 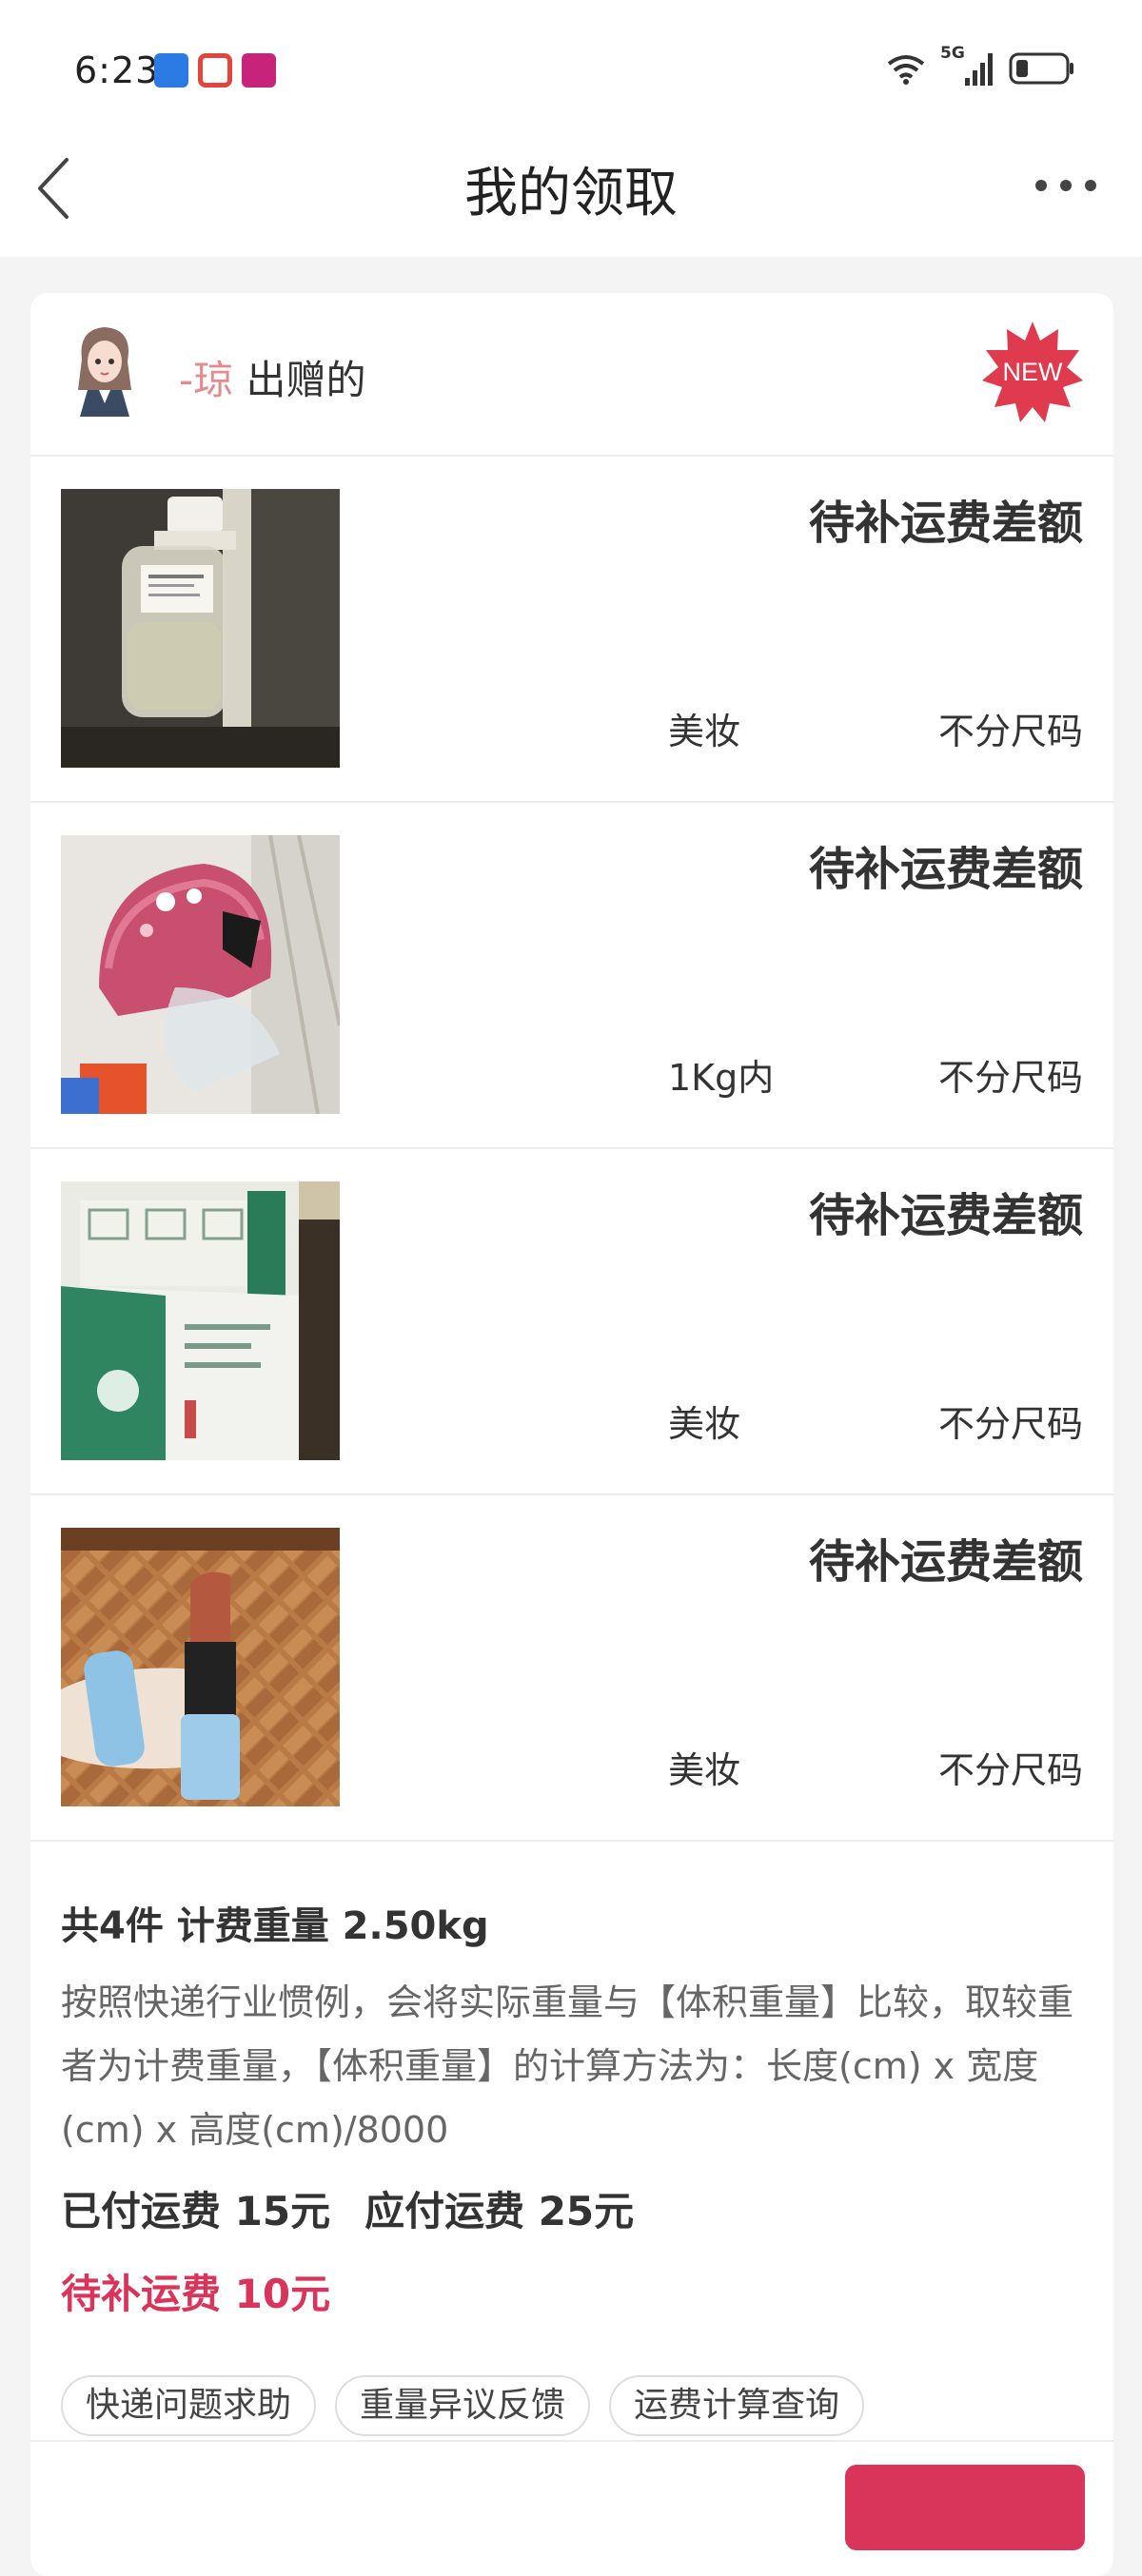 I want to click on shipping-help-button: 快递问题求助, so click(x=189, y=2406).